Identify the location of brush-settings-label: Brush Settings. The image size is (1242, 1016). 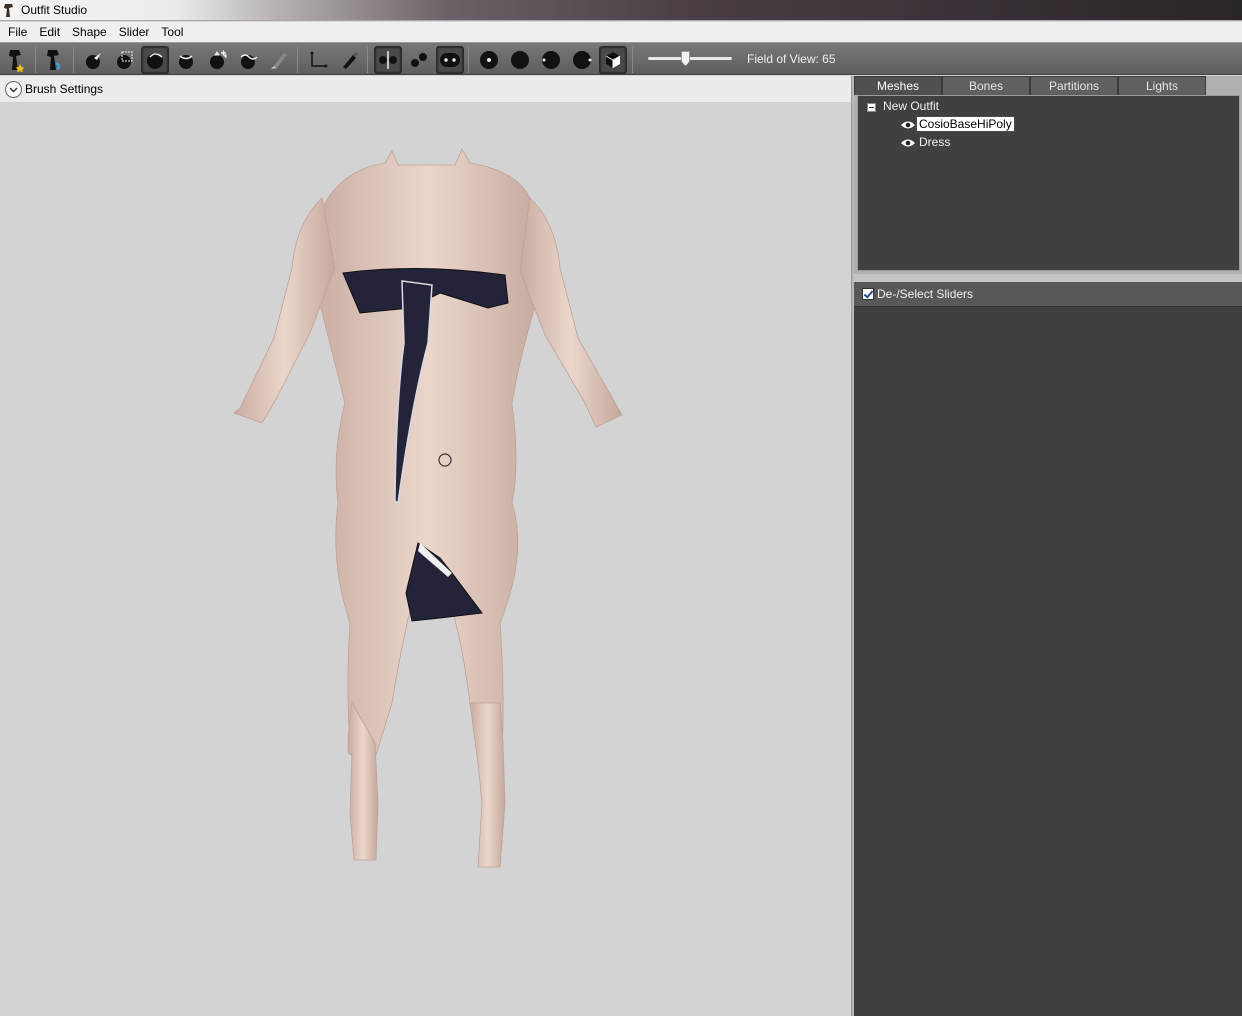
(64, 89).